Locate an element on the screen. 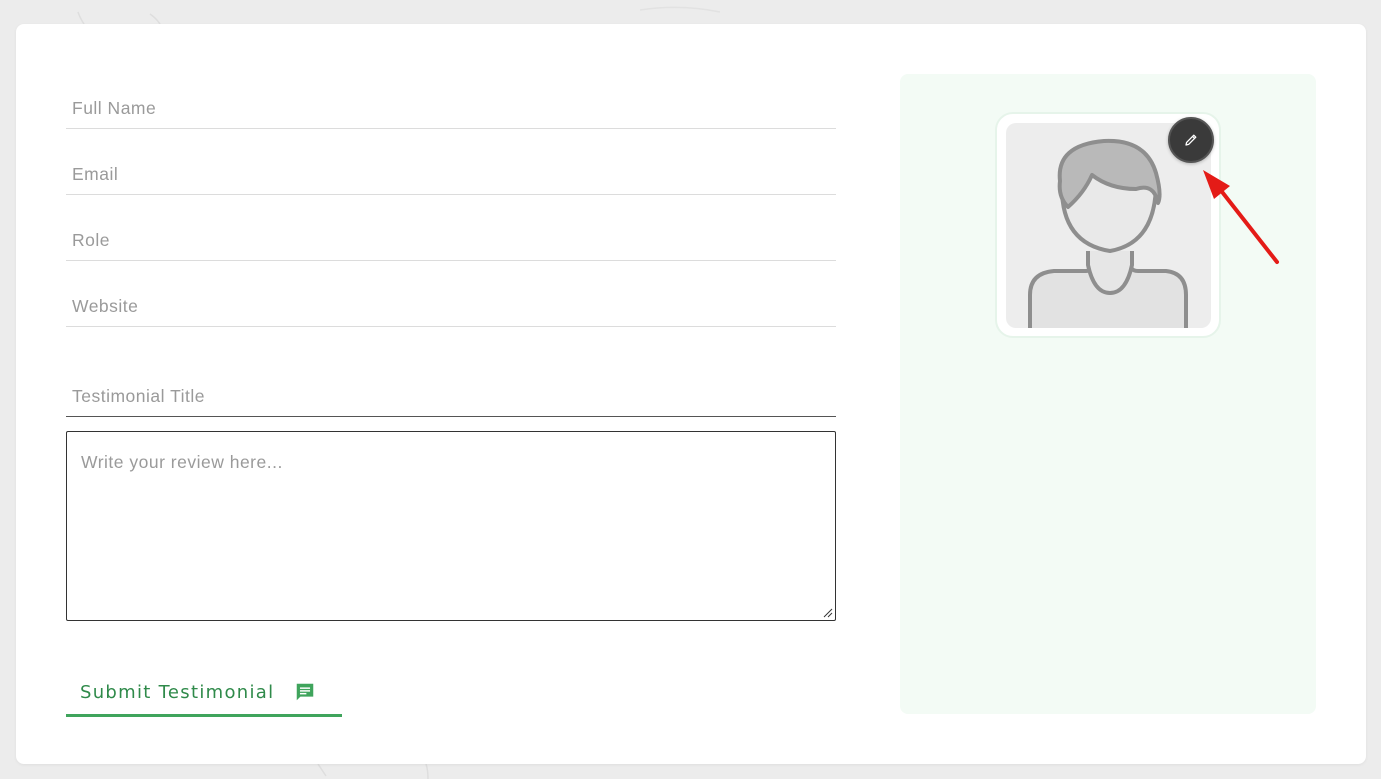 The image size is (1381, 779). full-name-input is located at coordinates (451, 108).